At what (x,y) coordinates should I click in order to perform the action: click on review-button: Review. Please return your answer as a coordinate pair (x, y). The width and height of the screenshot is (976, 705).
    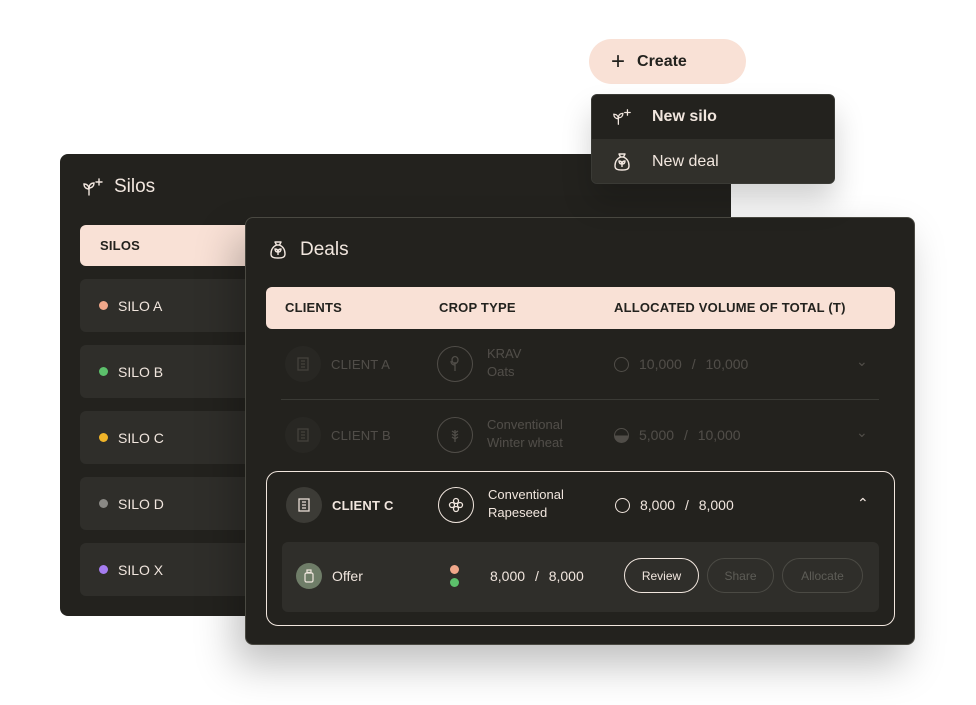
    Looking at the image, I should click on (661, 575).